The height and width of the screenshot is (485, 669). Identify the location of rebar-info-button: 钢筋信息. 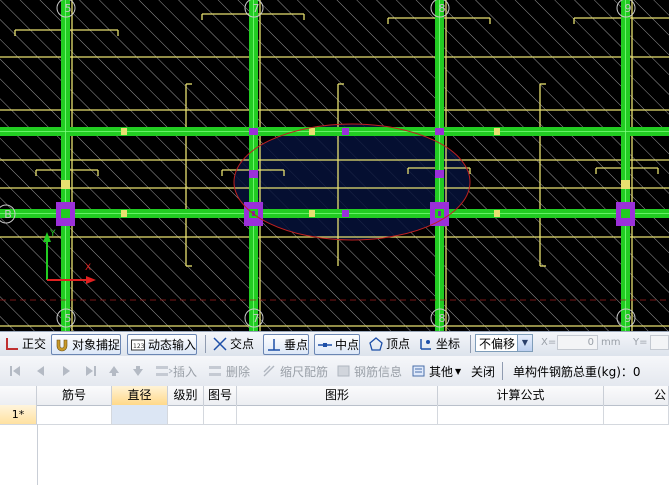
(369, 371).